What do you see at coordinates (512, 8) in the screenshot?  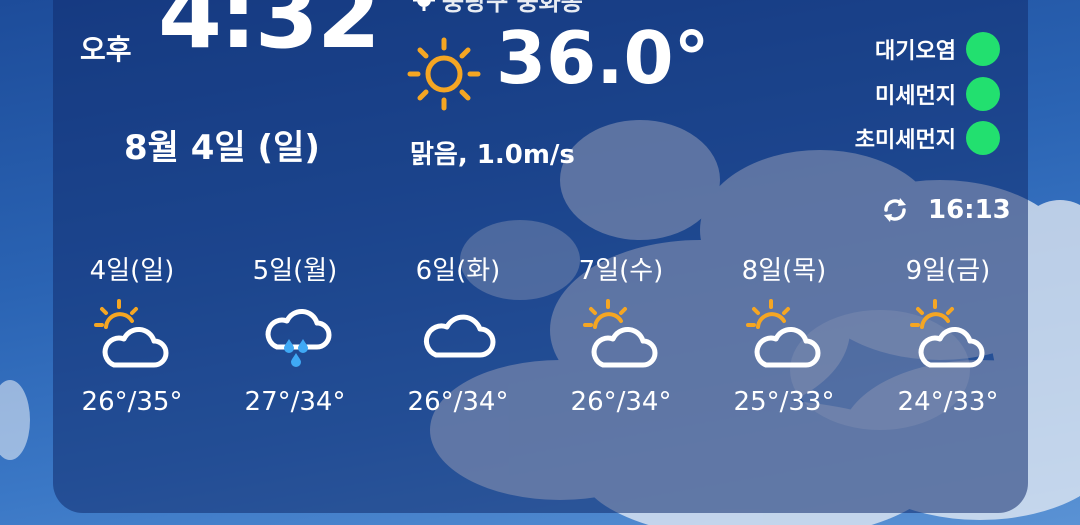 I see `location-label: 중랑구 중화동` at bounding box center [512, 8].